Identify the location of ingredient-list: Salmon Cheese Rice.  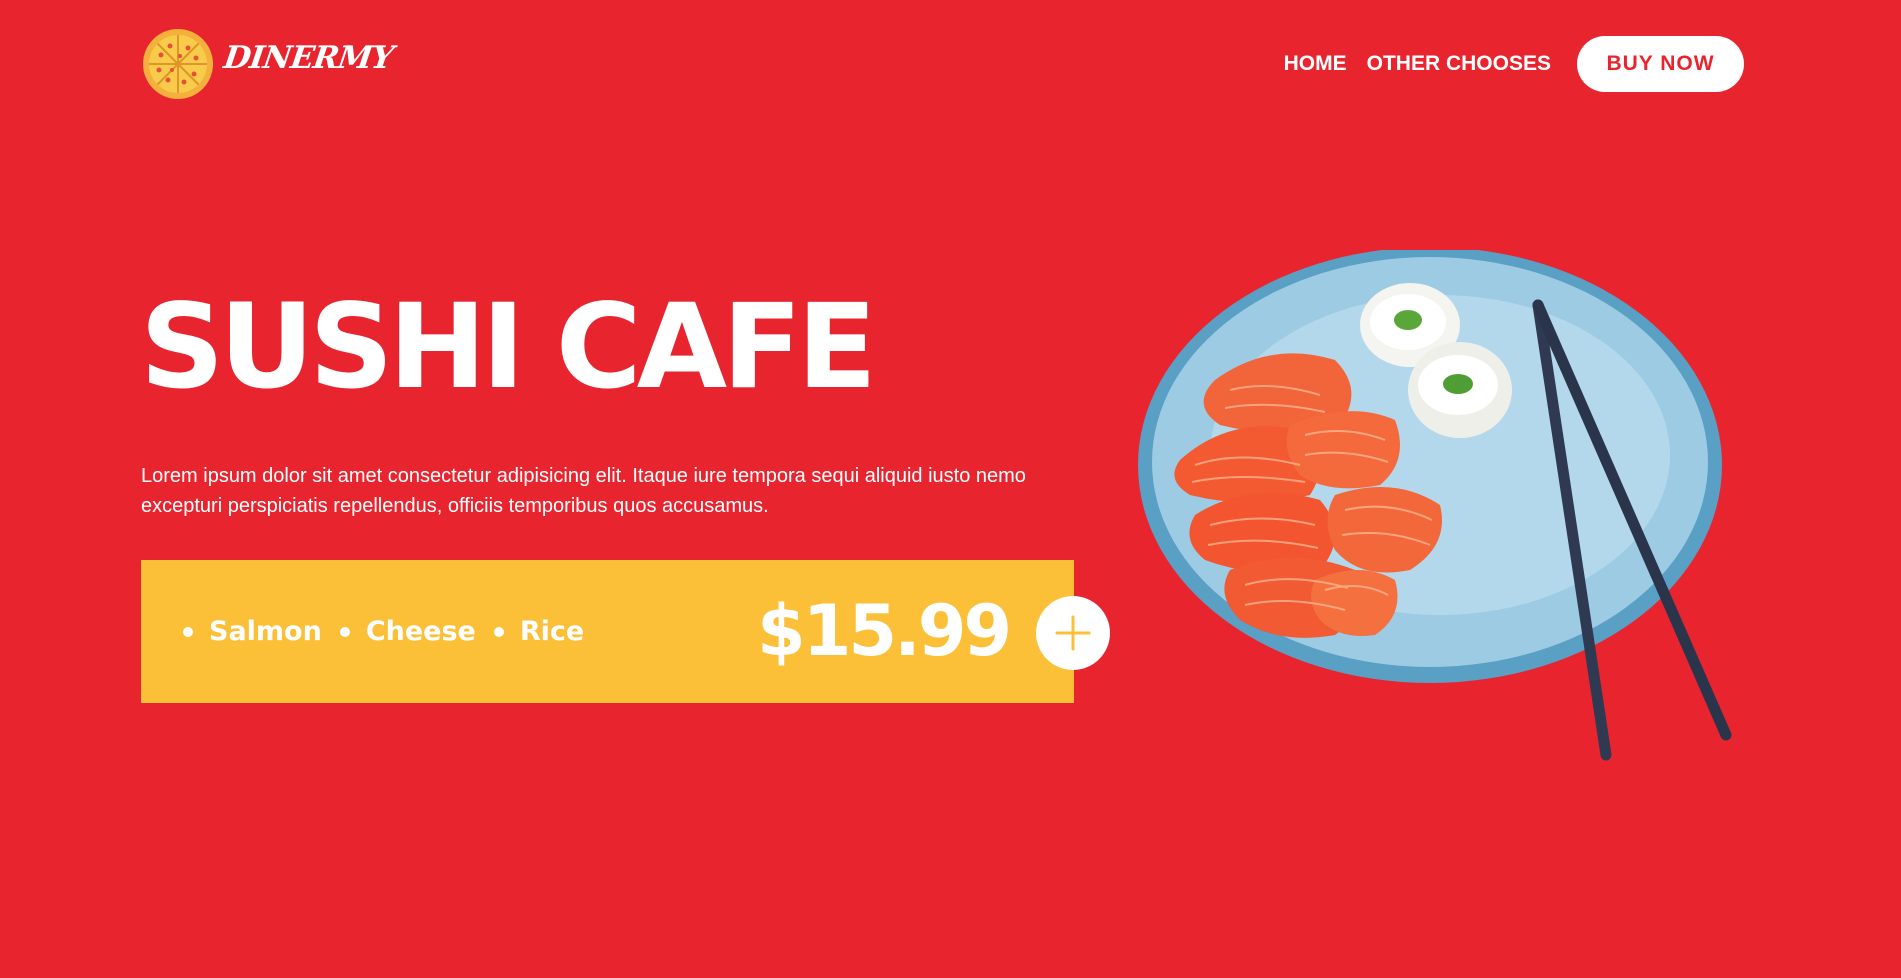
(392, 631).